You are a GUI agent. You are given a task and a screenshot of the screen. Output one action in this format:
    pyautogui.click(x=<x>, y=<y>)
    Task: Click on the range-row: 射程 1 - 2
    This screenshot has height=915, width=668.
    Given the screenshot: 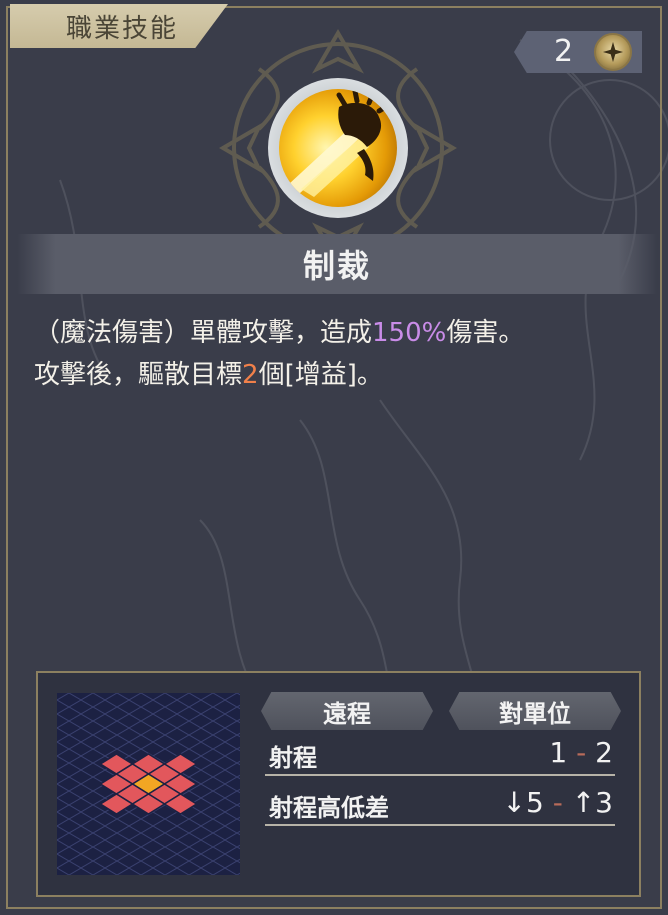 What is the action you would take?
    pyautogui.click(x=440, y=754)
    